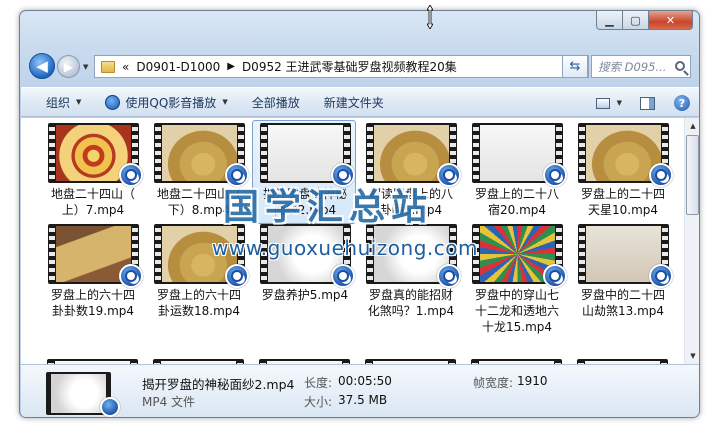 This screenshot has width=722, height=437. What do you see at coordinates (602, 103) in the screenshot?
I see `change-view-icon` at bounding box center [602, 103].